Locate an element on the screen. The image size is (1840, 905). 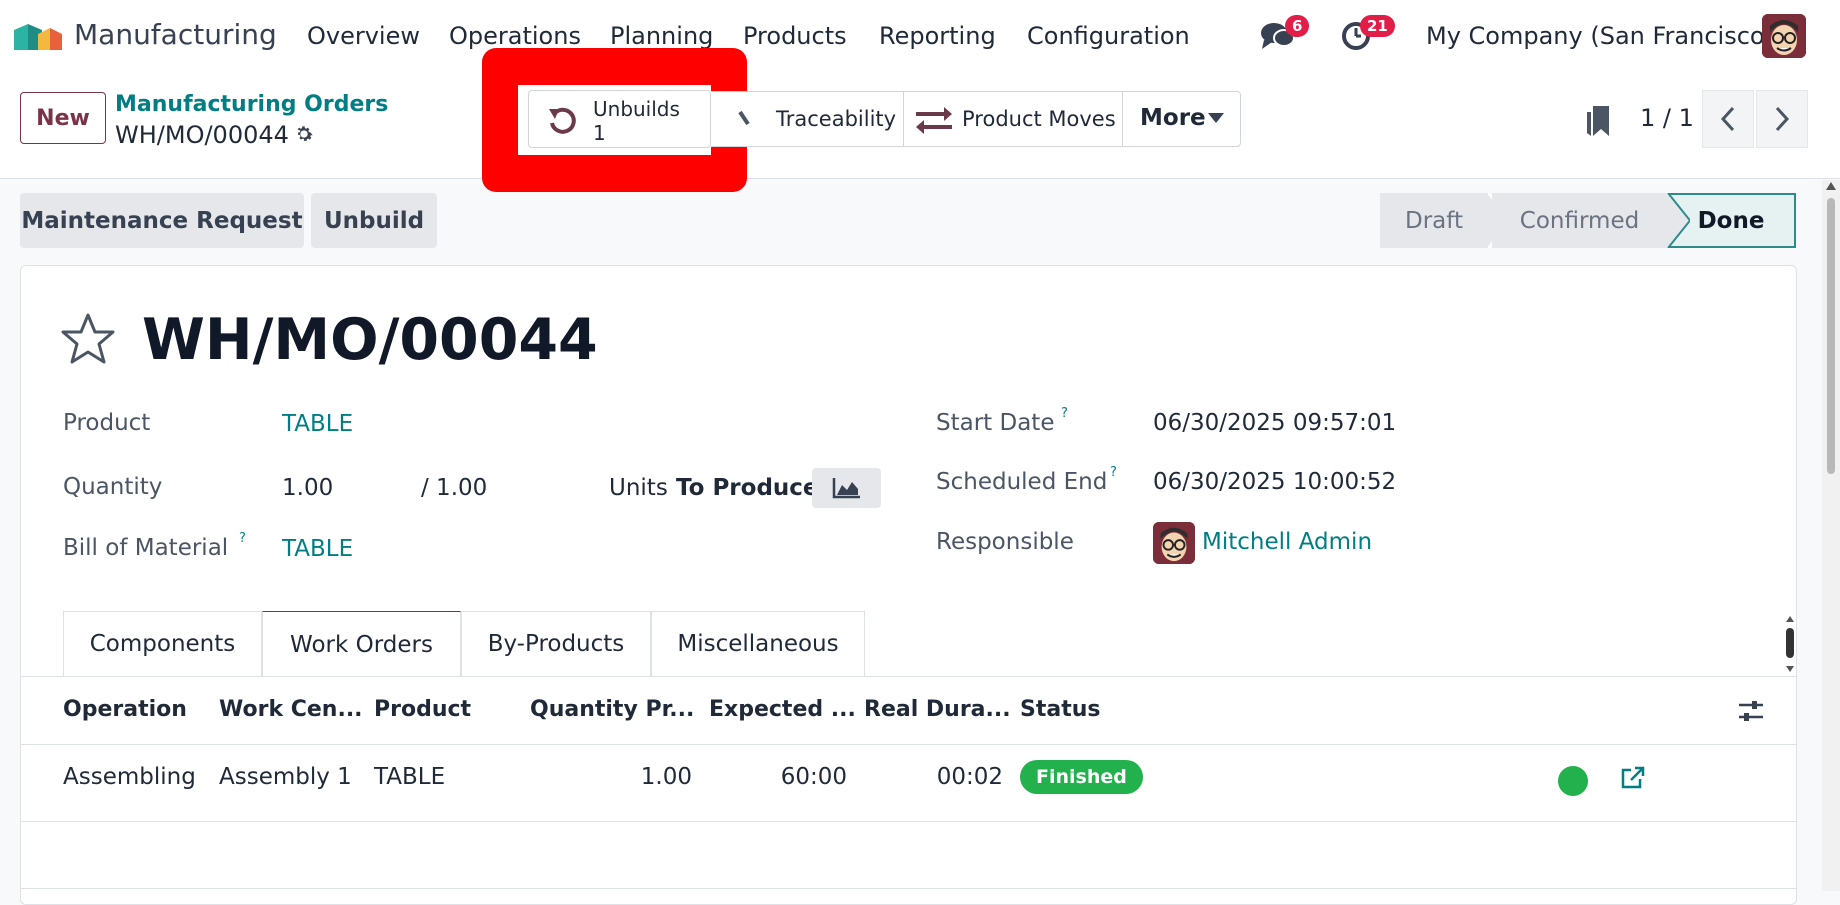
units-label: Units is located at coordinates (638, 488).